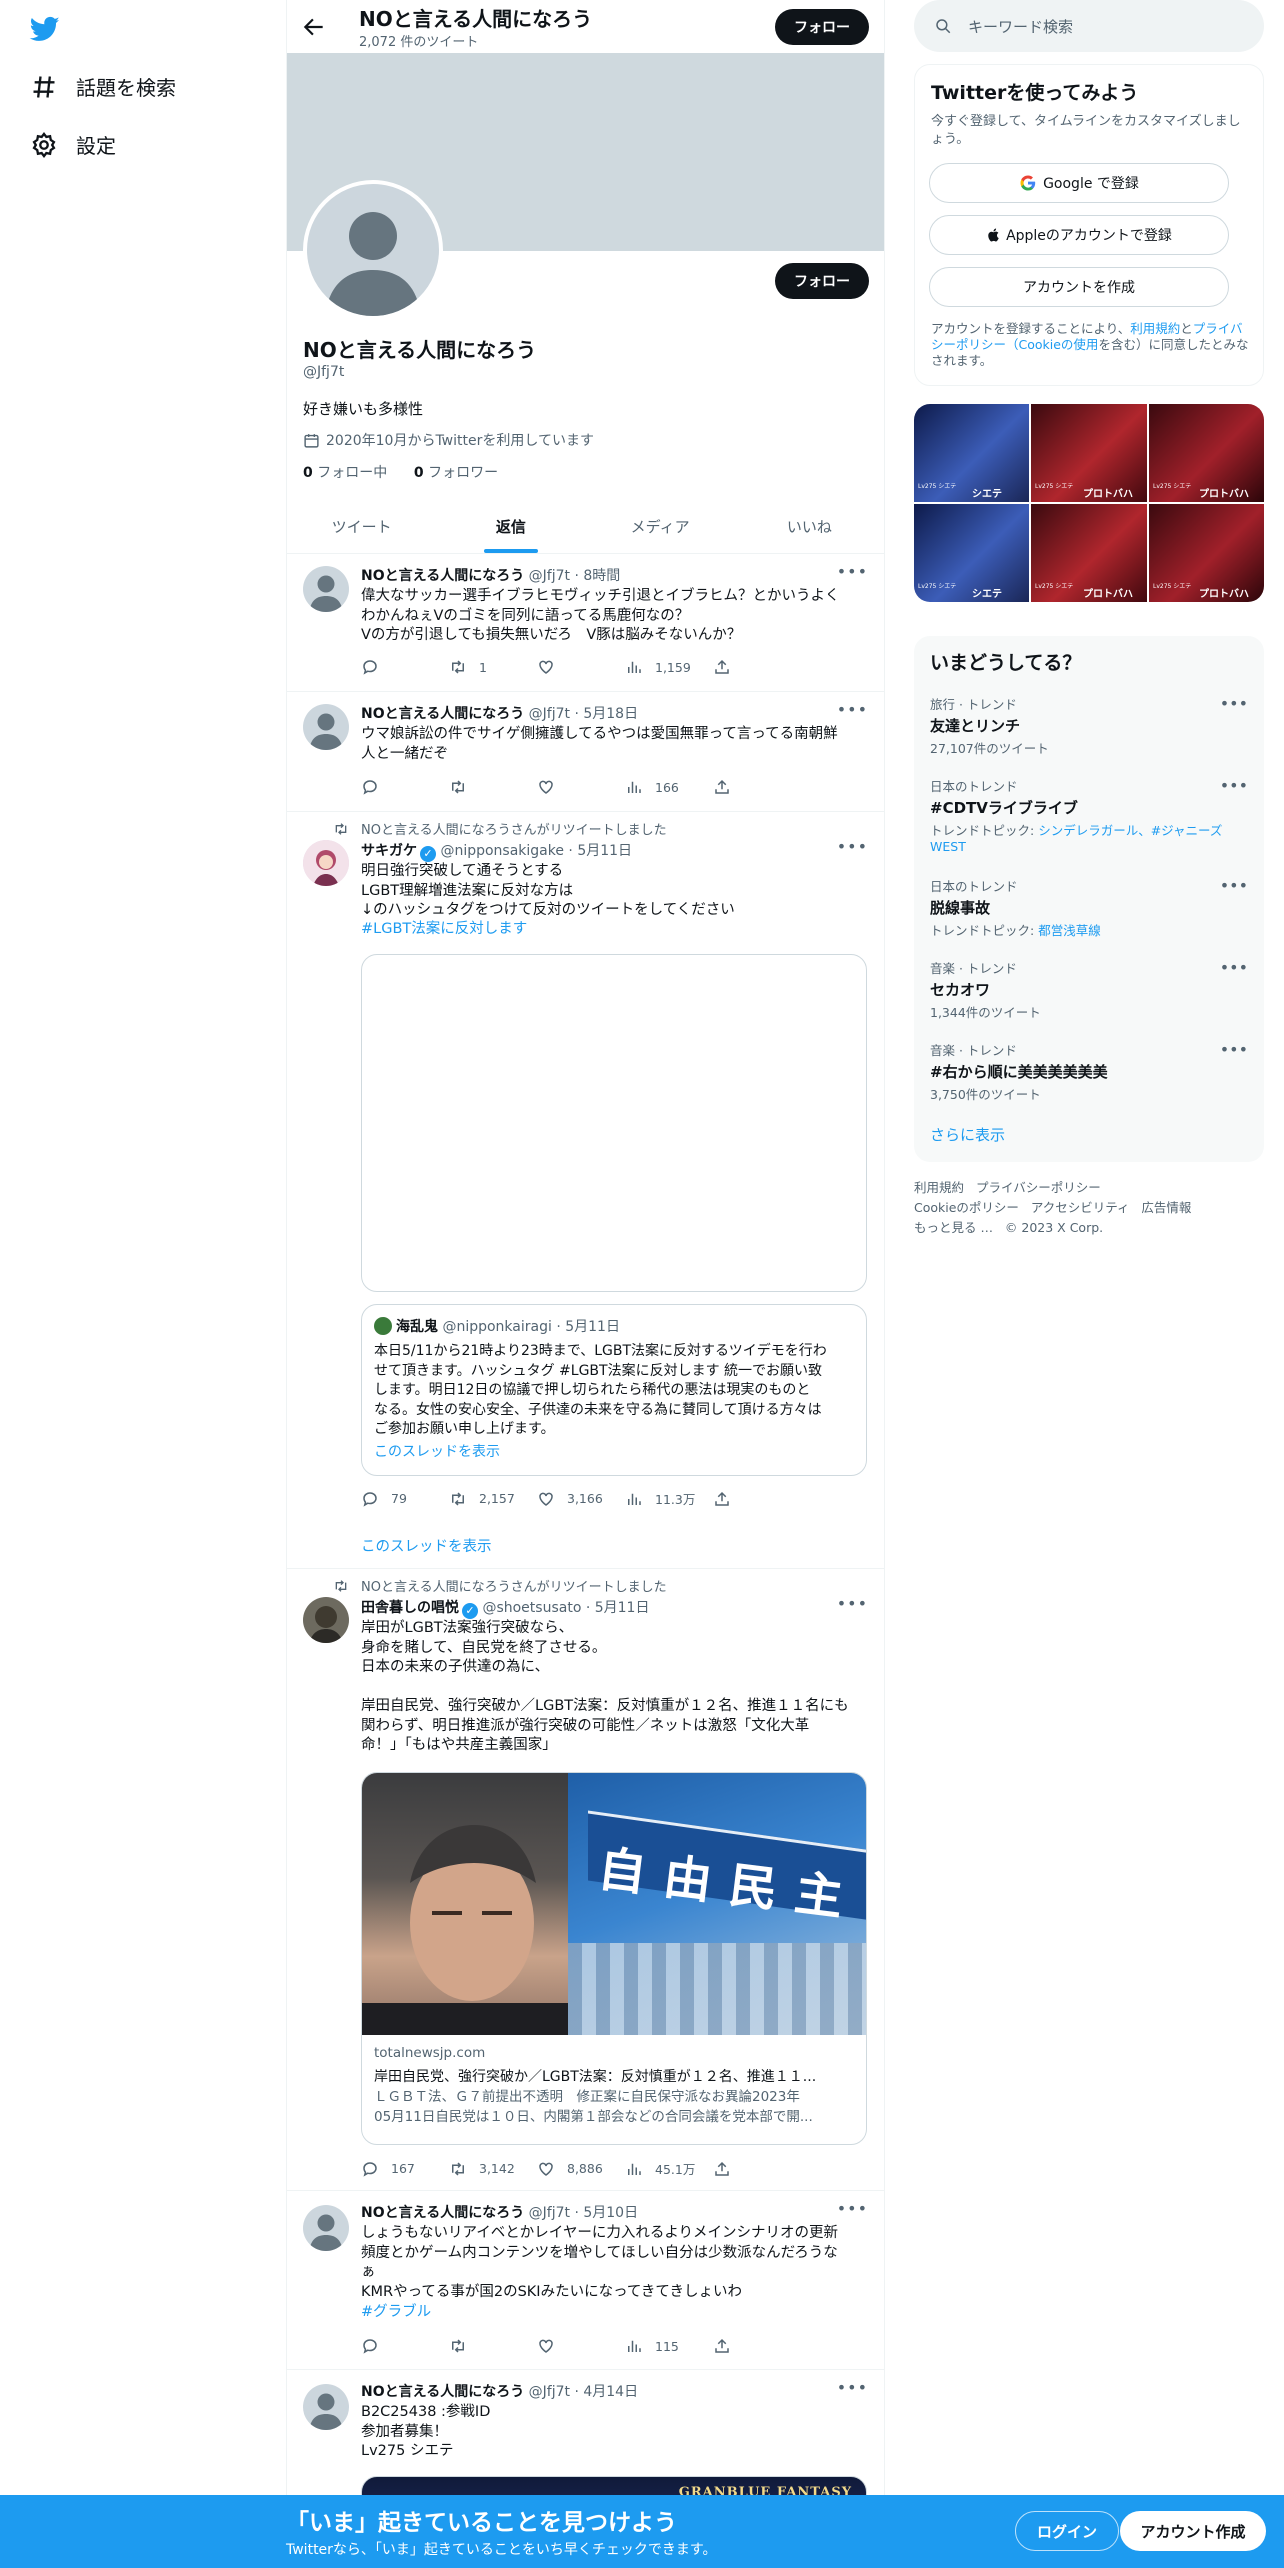 Image resolution: width=1284 pixels, height=2568 pixels. Describe the element at coordinates (456, 473) in the screenshot. I see `followers-link: 0 フォロワー` at that location.